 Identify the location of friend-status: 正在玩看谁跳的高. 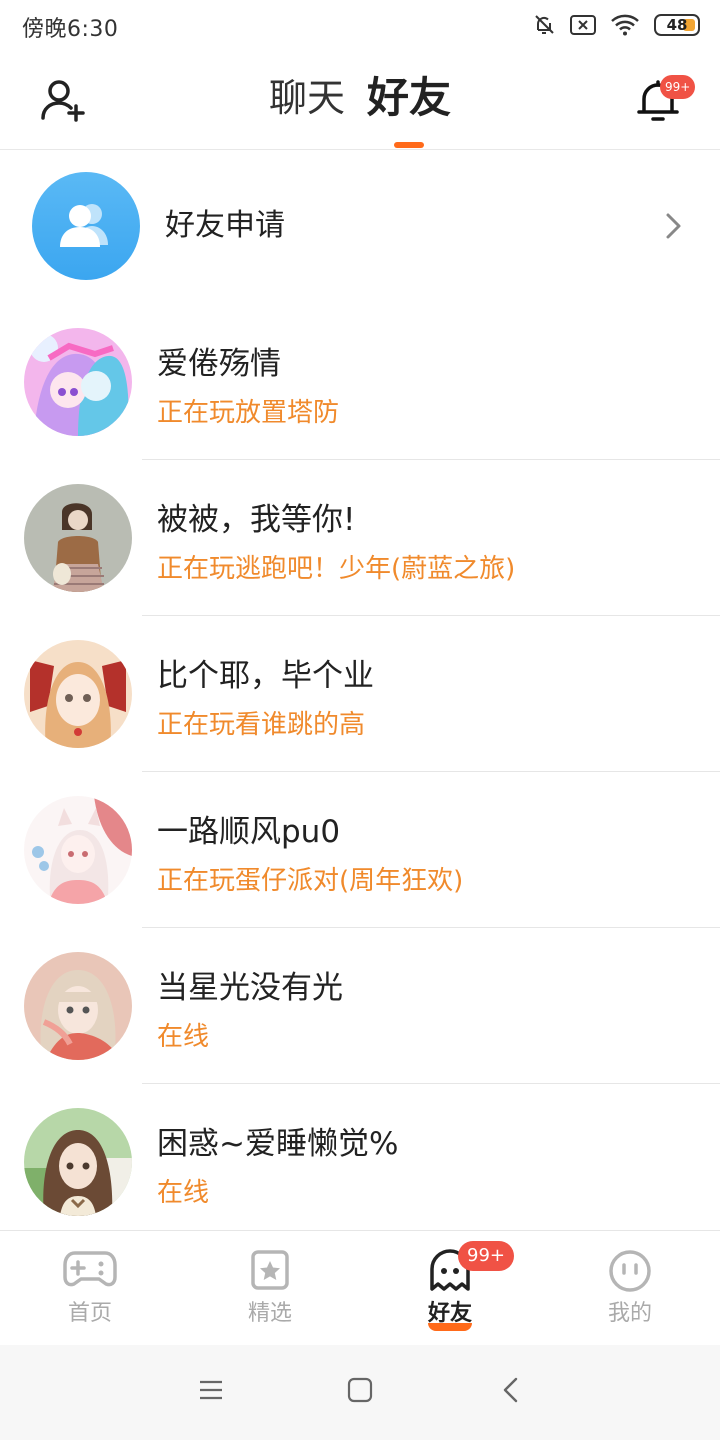
(261, 725).